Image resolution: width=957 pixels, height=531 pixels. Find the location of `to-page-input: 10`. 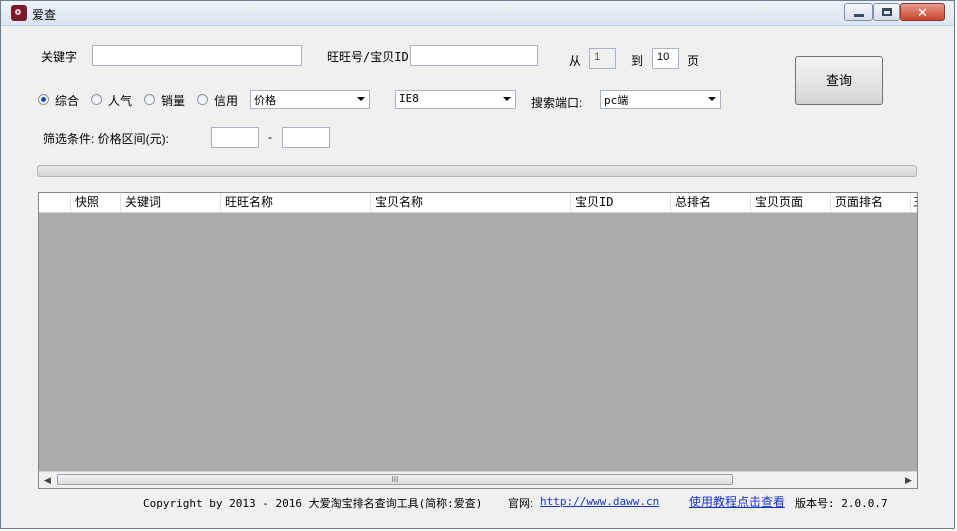

to-page-input: 10 is located at coordinates (665, 58).